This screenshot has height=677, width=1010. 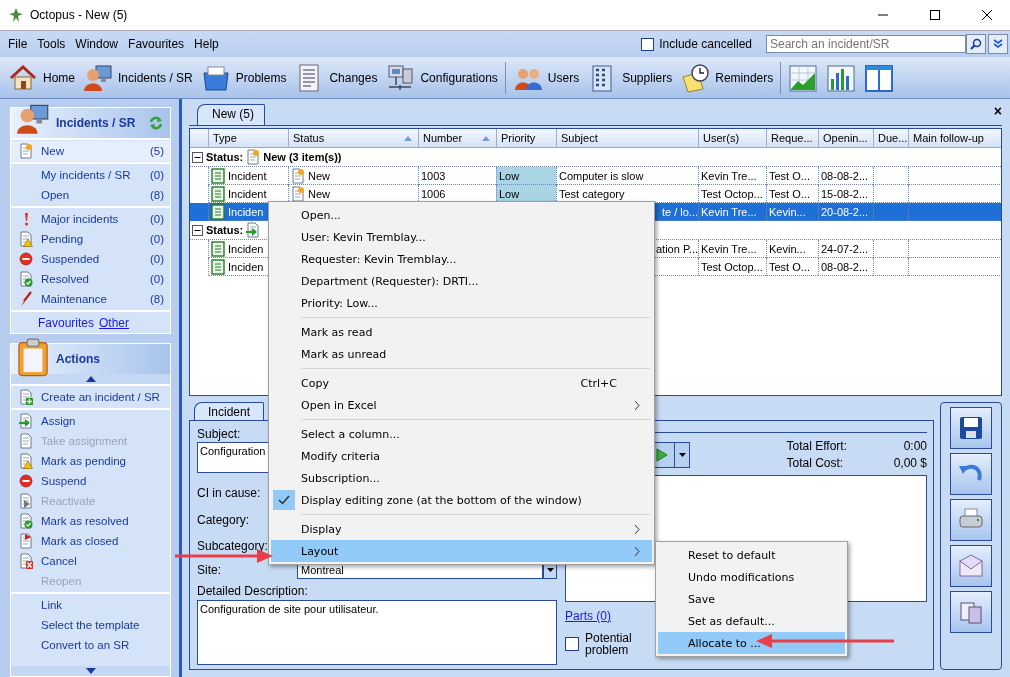 What do you see at coordinates (909, 463) in the screenshot?
I see `total-cost-value: 0,00 $` at bounding box center [909, 463].